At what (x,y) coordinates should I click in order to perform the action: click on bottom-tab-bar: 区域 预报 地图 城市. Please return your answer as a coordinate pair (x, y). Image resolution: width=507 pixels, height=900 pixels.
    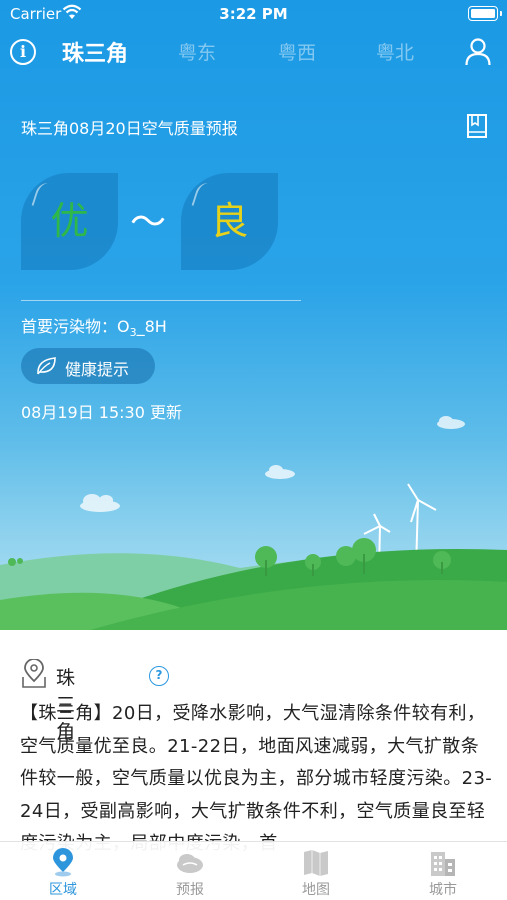
    Looking at the image, I should click on (253, 870).